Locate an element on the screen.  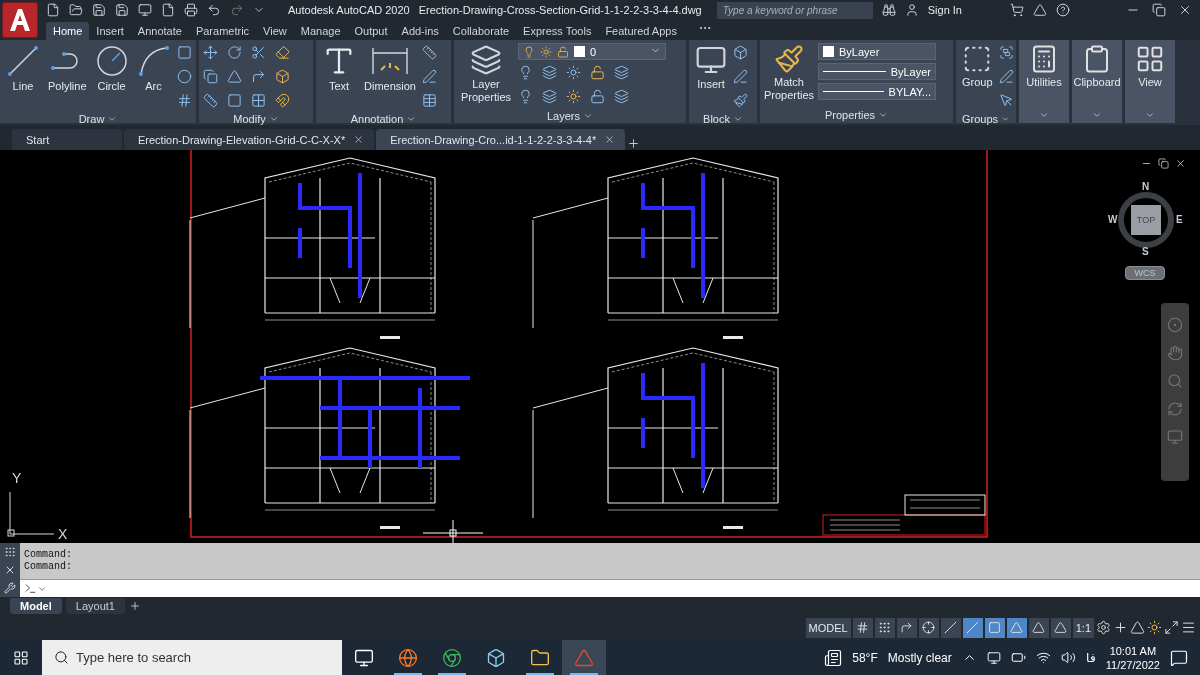
add-layout-icon is located at coordinates (134, 606).